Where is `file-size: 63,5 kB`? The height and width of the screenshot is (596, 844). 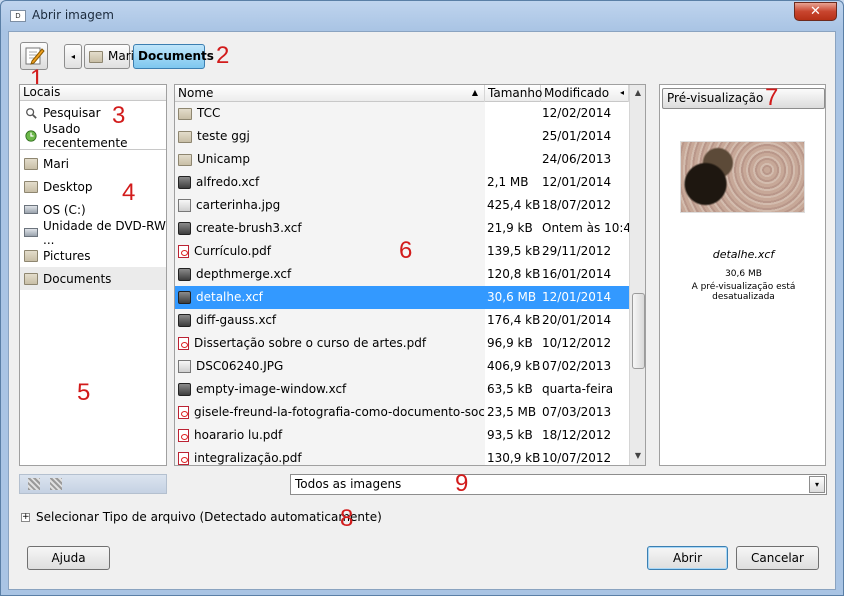
file-size: 63,5 kB is located at coordinates (510, 389).